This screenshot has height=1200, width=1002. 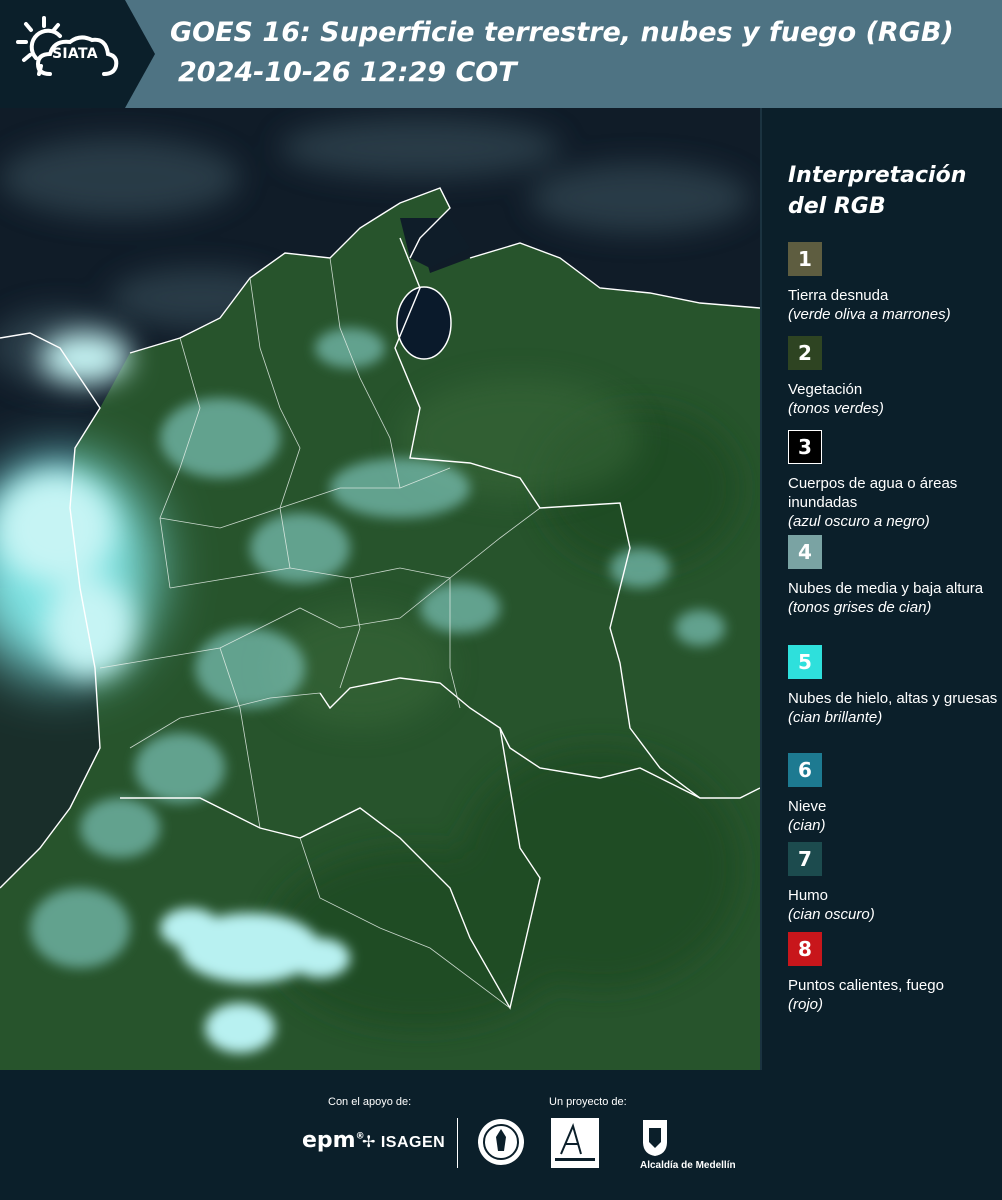 I want to click on legend-item: 2 Vegetación (tonos verdes), so click(x=894, y=377).